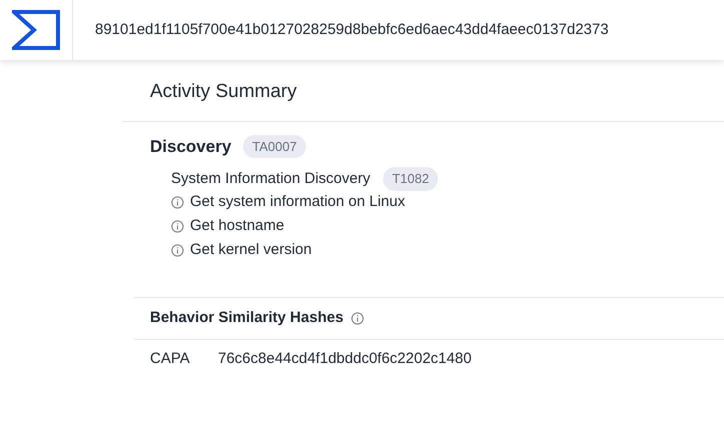 Image resolution: width=724 pixels, height=428 pixels. Describe the element at coordinates (191, 147) in the screenshot. I see `tactic-name: Discovery` at that location.